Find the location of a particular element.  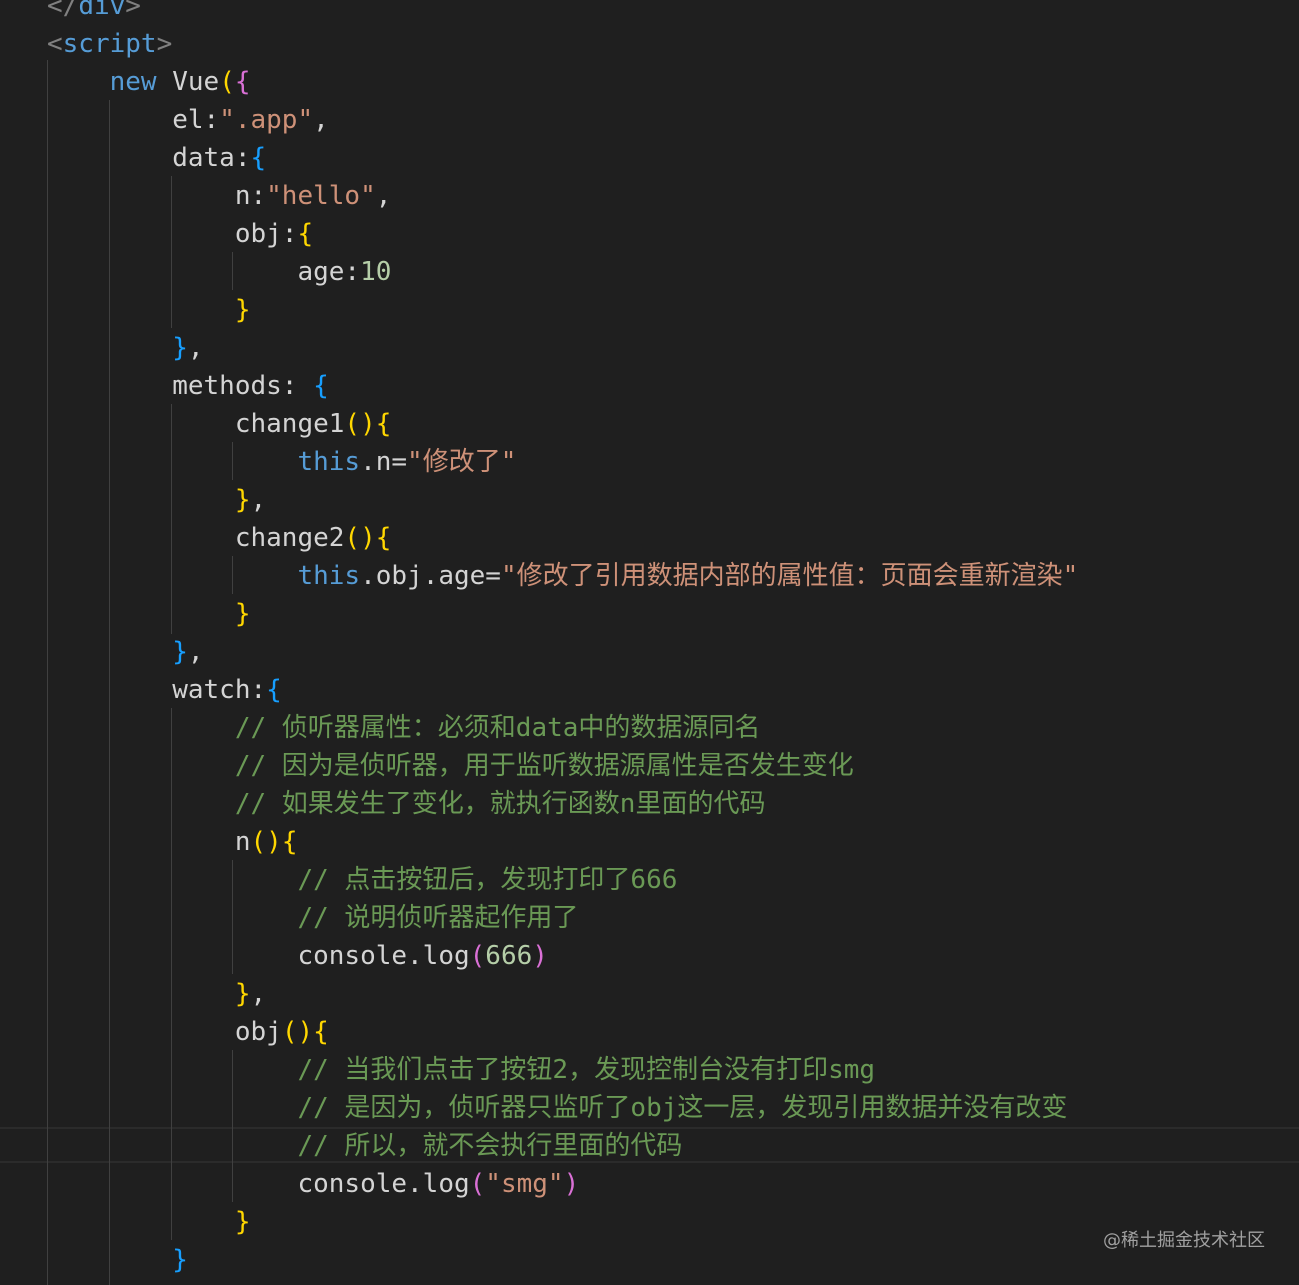

code-line: // 当我们点击了按钮2，发现控制台没有打印smg is located at coordinates (461, 1070).